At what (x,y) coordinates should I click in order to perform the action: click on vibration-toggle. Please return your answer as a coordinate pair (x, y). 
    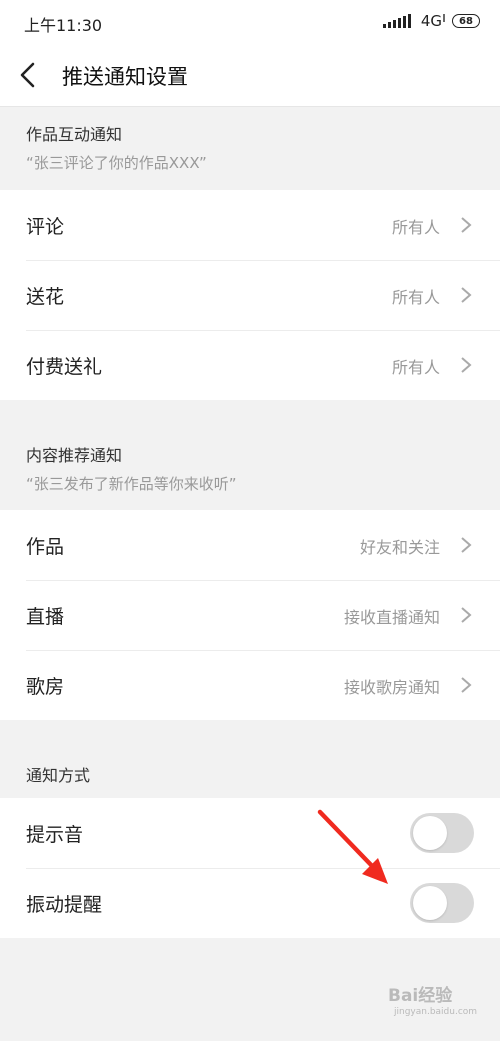
    Looking at the image, I should click on (442, 903).